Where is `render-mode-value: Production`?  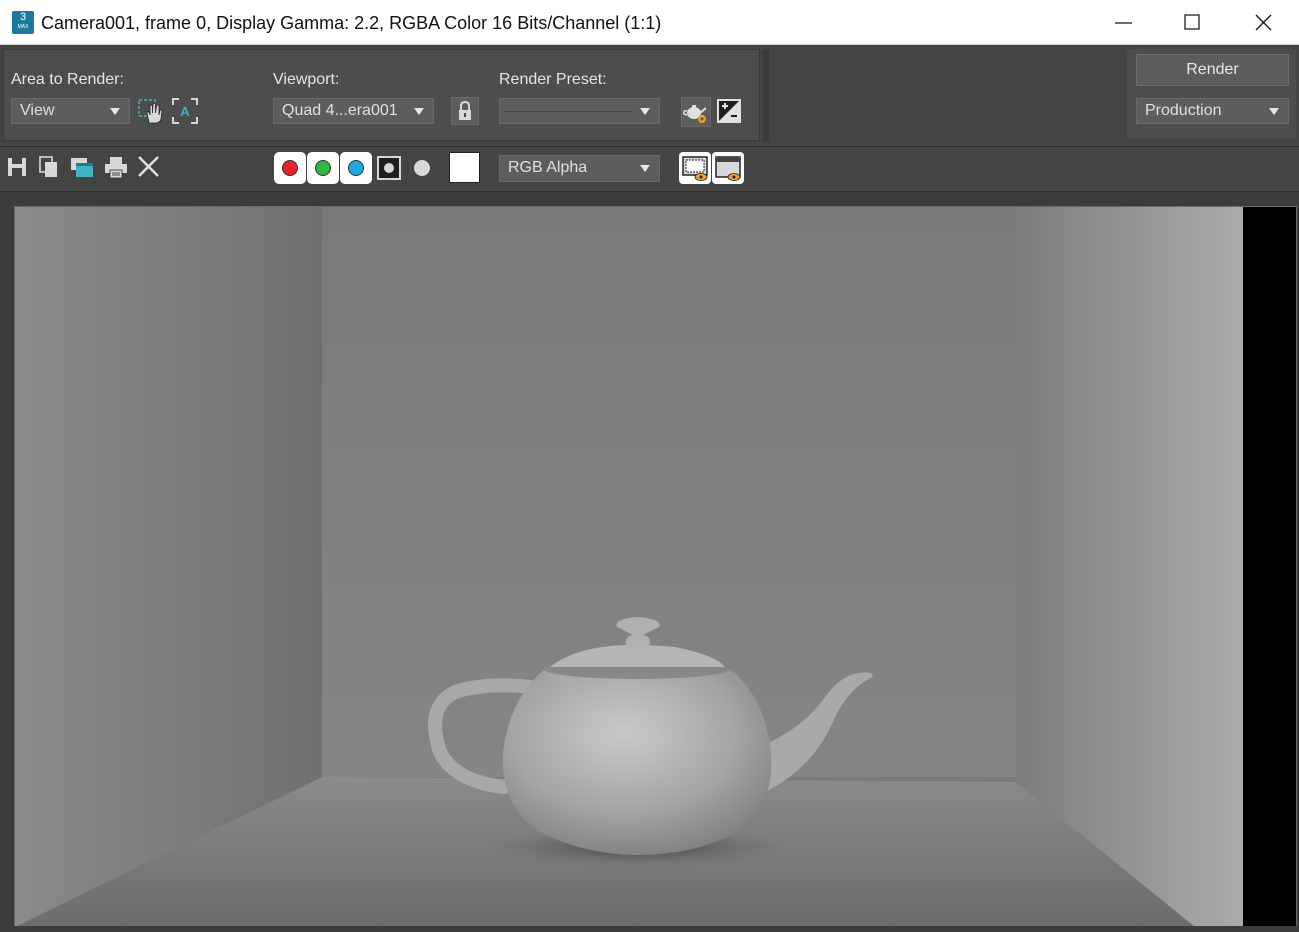
render-mode-value: Production is located at coordinates (1183, 110).